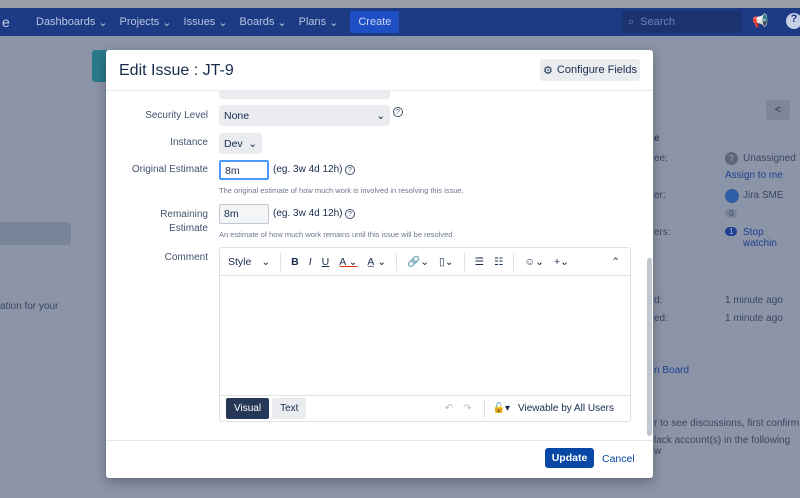 The height and width of the screenshot is (498, 800). Describe the element at coordinates (566, 408) in the screenshot. I see `visibility-label: Viewable by All Users` at that location.